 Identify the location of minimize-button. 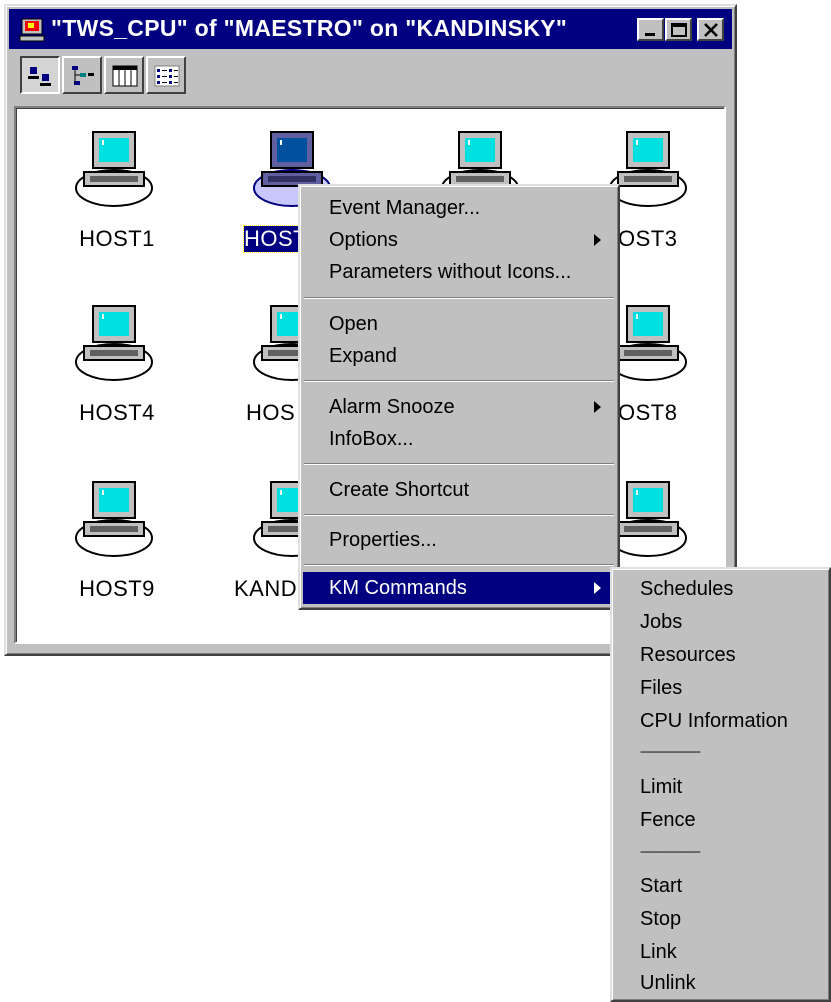
(650, 29).